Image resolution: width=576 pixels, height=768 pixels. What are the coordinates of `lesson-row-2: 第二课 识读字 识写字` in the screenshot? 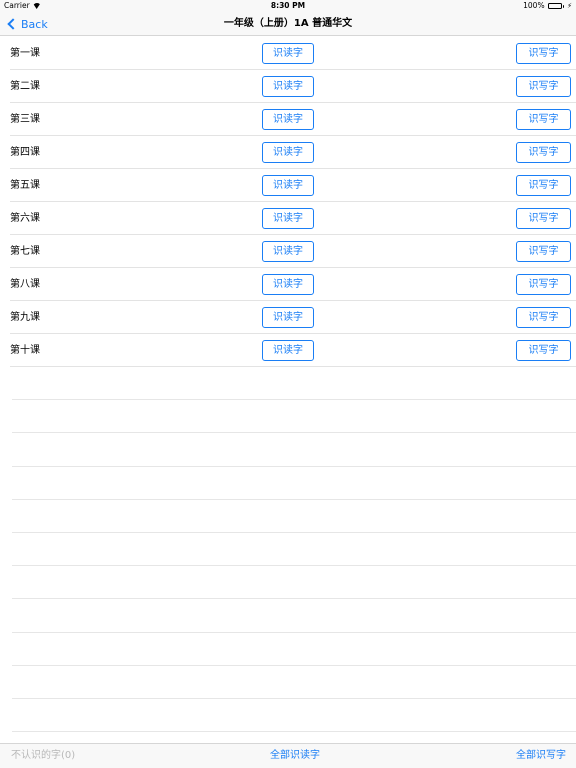 It's located at (293, 86).